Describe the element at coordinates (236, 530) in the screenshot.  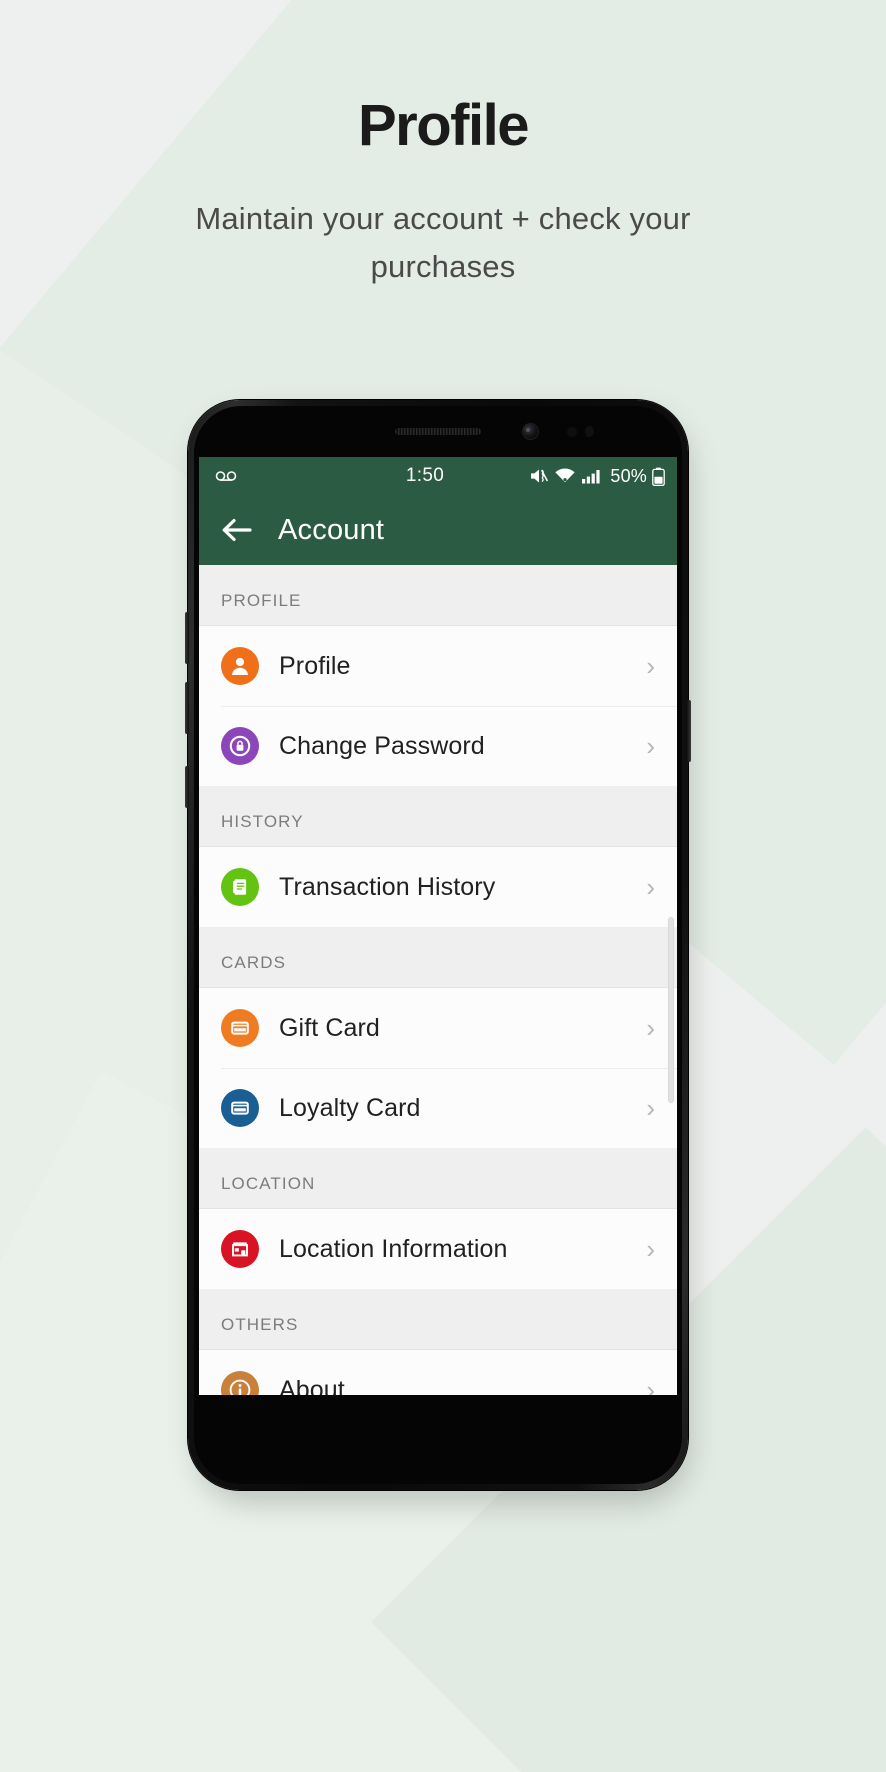
I see `back-arrow-icon` at that location.